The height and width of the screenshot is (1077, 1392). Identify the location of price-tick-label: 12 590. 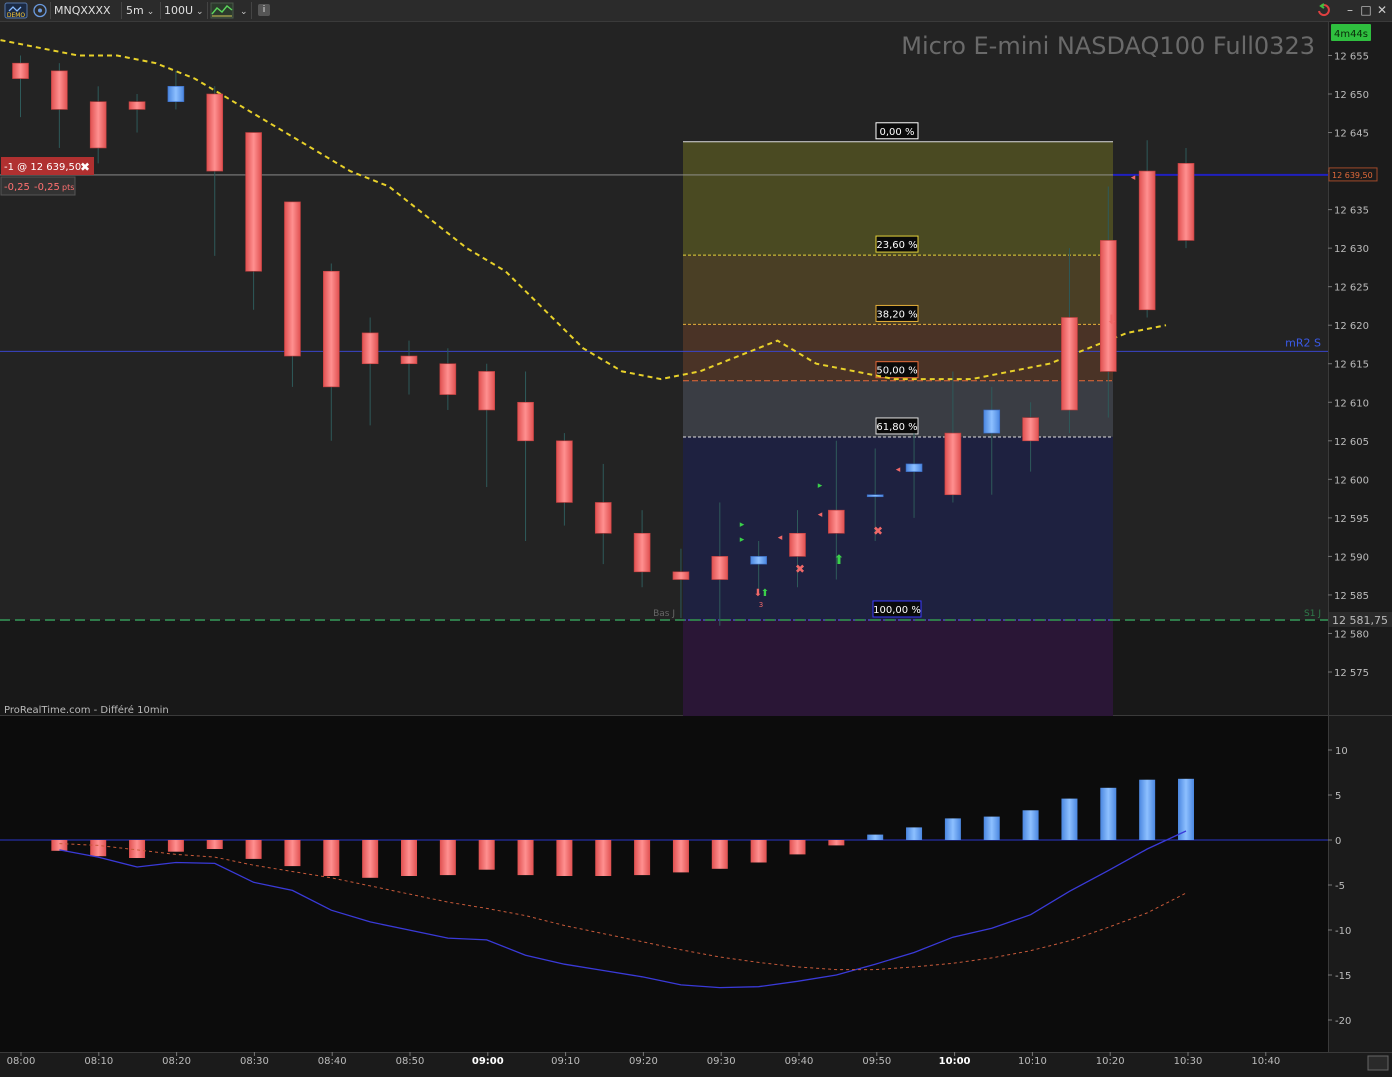
(1351, 557).